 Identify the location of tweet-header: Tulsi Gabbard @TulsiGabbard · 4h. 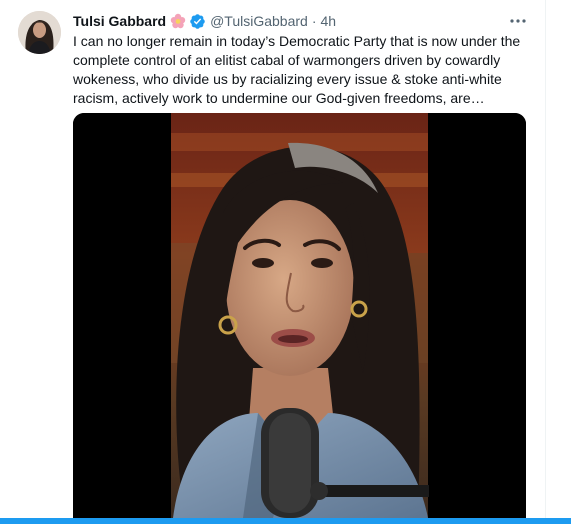
(204, 21).